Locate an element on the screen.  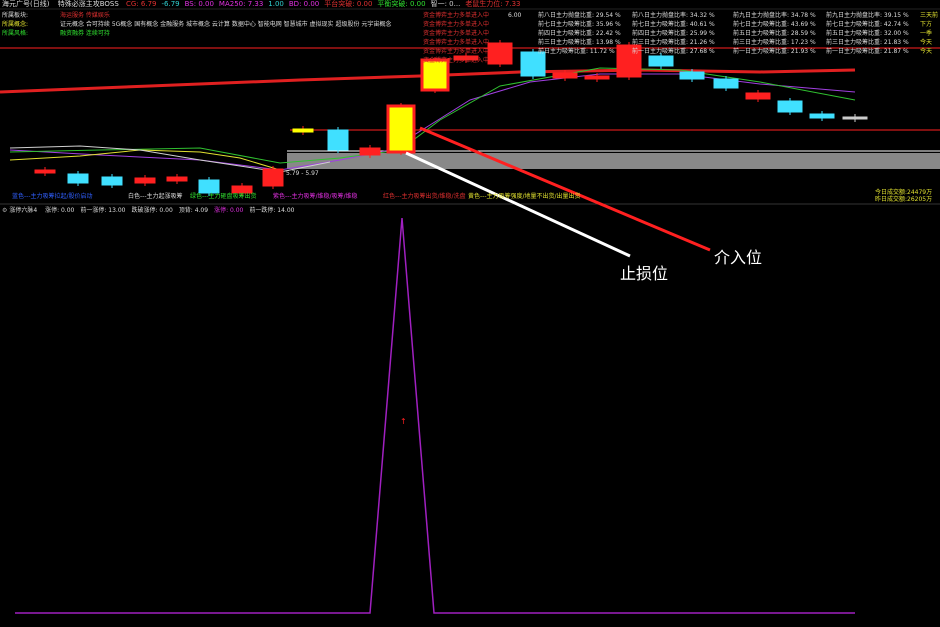
color-legend-item: 绿色---主力砸盘吸筹出货 is located at coordinates (223, 196).